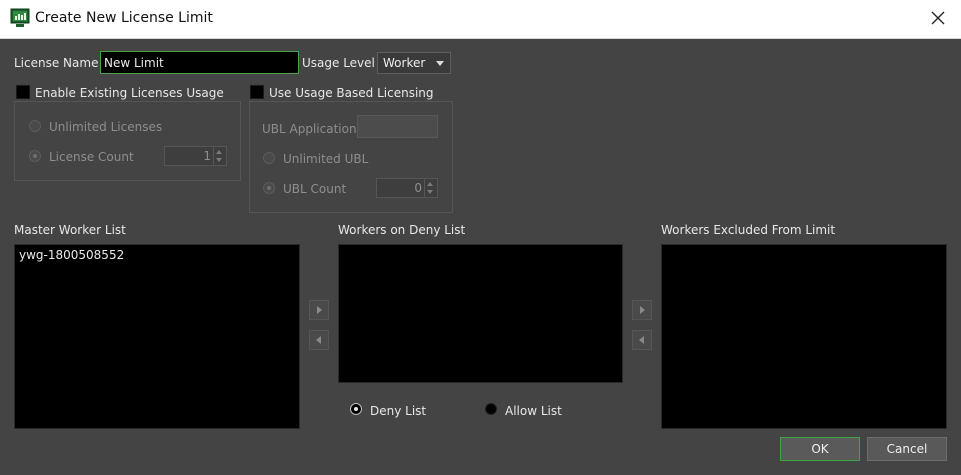  What do you see at coordinates (820, 449) in the screenshot?
I see `ok-button: OK` at bounding box center [820, 449].